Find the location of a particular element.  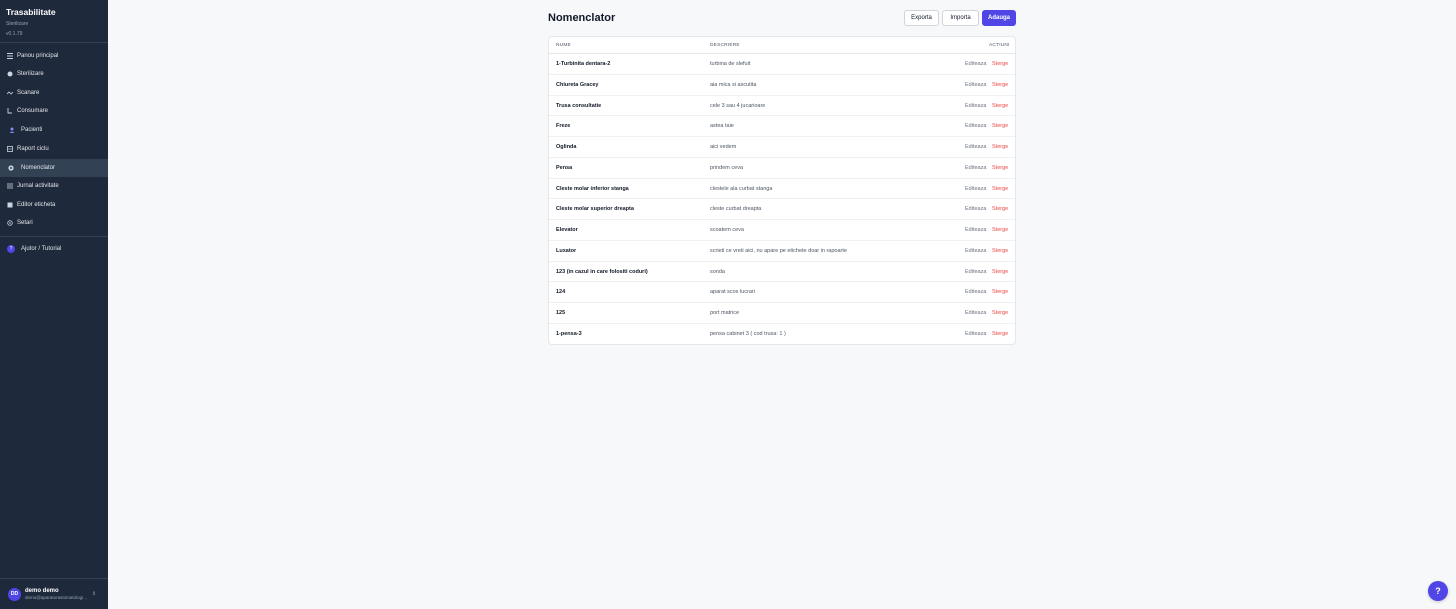

table-header: NUME DESCRIERE ACTIUNI is located at coordinates (782, 45).